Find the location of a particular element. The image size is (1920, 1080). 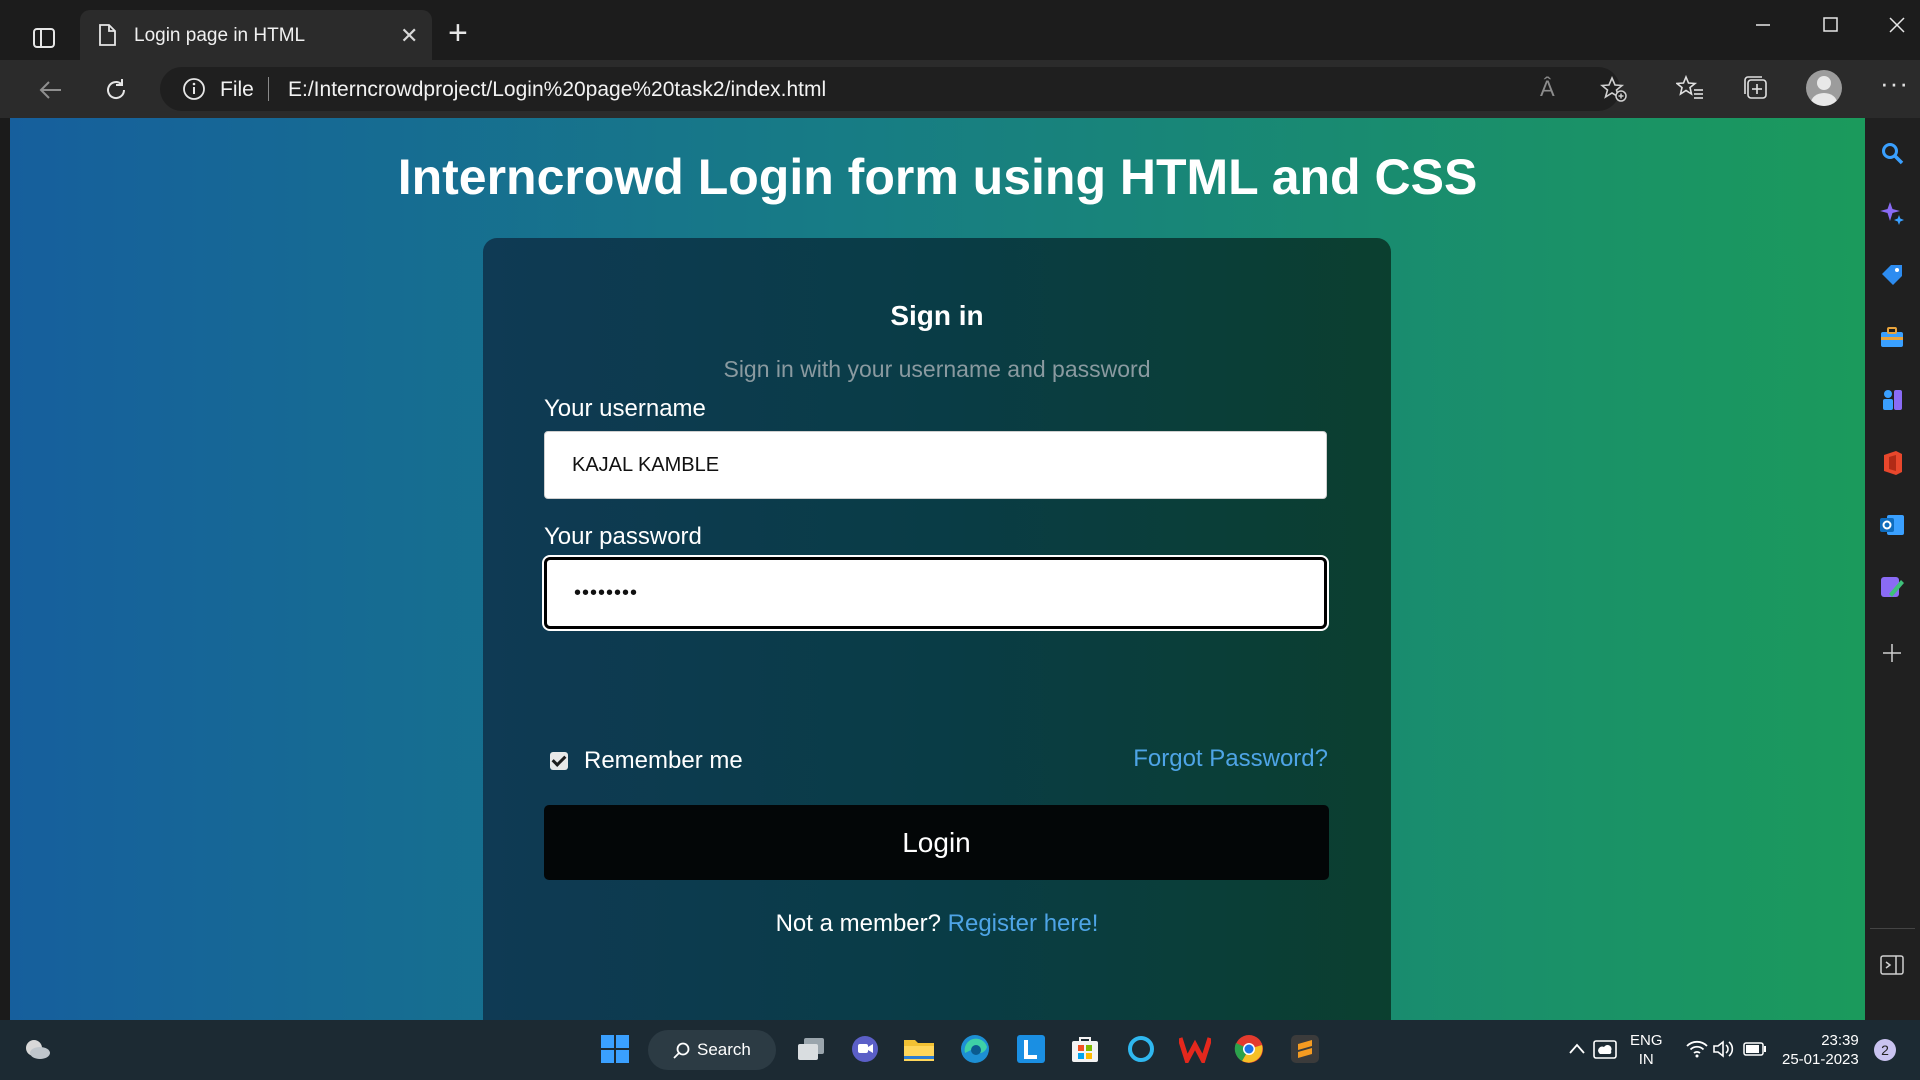

card-title: Sign in is located at coordinates (937, 315).